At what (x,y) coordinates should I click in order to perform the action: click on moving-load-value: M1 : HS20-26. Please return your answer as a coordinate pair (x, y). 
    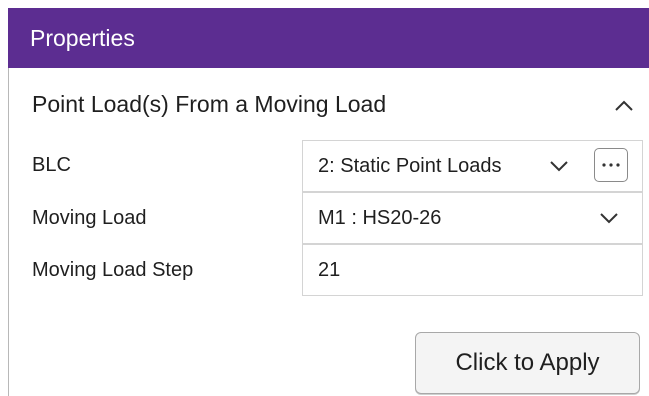
    Looking at the image, I should click on (380, 217).